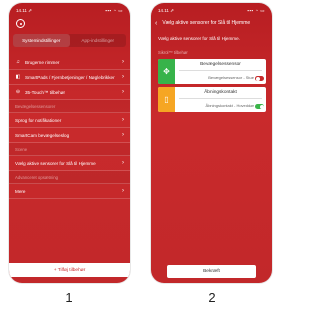 The width and height of the screenshot is (320, 310). What do you see at coordinates (69, 92) in the screenshot?
I see `menu-item-touch-accessories: ⊖ 35-Touch™ tilbehør ›` at bounding box center [69, 92].